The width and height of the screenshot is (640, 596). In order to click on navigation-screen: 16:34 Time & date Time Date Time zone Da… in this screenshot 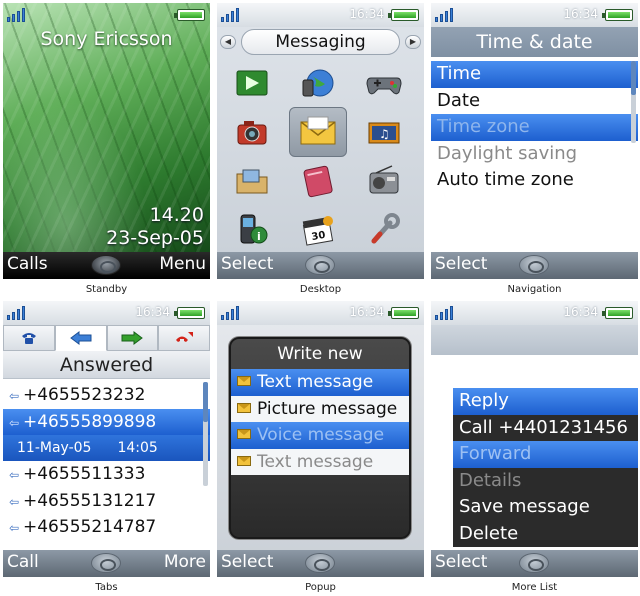, I will do `click(534, 141)`.